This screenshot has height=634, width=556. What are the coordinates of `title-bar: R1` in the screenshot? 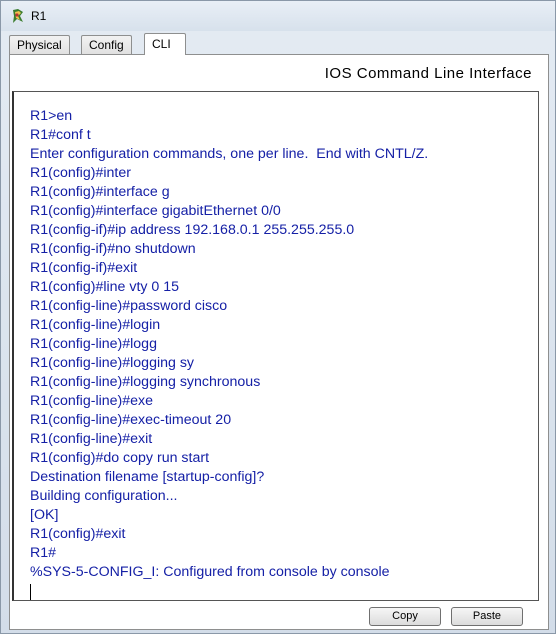 It's located at (278, 16).